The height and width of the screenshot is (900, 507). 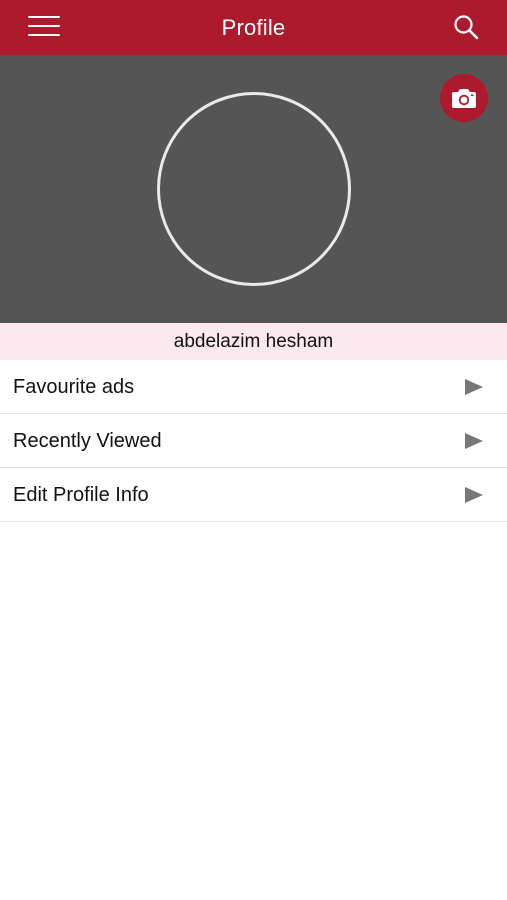 I want to click on avatar, so click(x=254, y=189).